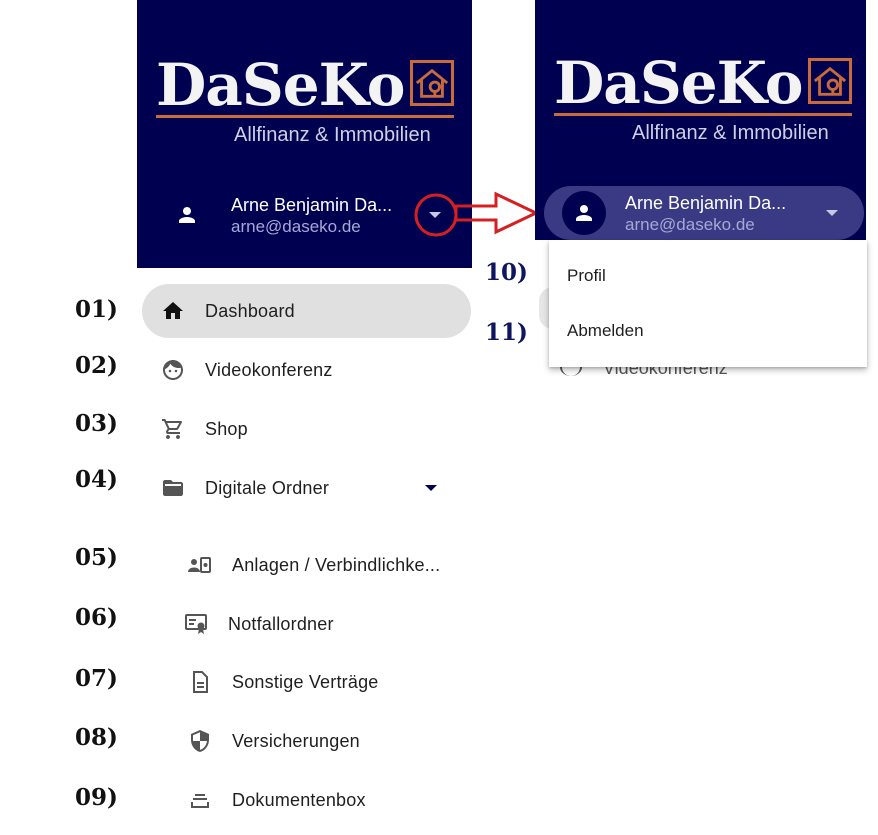 Image resolution: width=878 pixels, height=835 pixels. I want to click on nav-item-digitale-ordner: Digitale Ordner, so click(306, 488).